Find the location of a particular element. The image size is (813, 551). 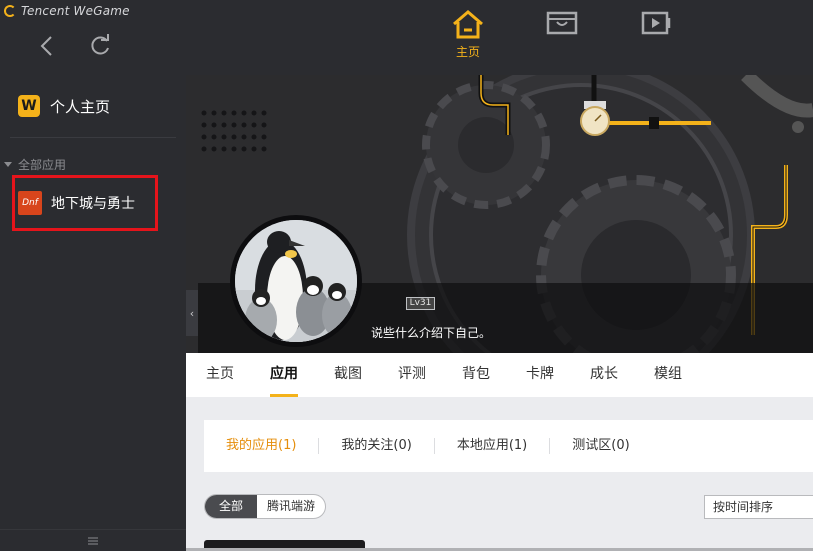

subtab-my-apps: 我的应用(1) is located at coordinates (272, 446).